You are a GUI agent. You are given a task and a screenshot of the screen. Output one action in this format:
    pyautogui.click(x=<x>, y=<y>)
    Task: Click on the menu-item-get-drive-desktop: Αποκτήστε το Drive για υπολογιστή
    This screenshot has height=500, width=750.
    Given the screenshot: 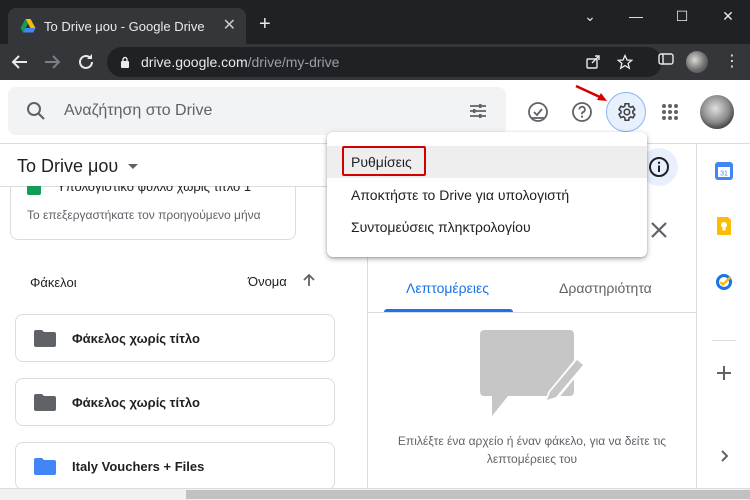 What is the action you would take?
    pyautogui.click(x=487, y=195)
    